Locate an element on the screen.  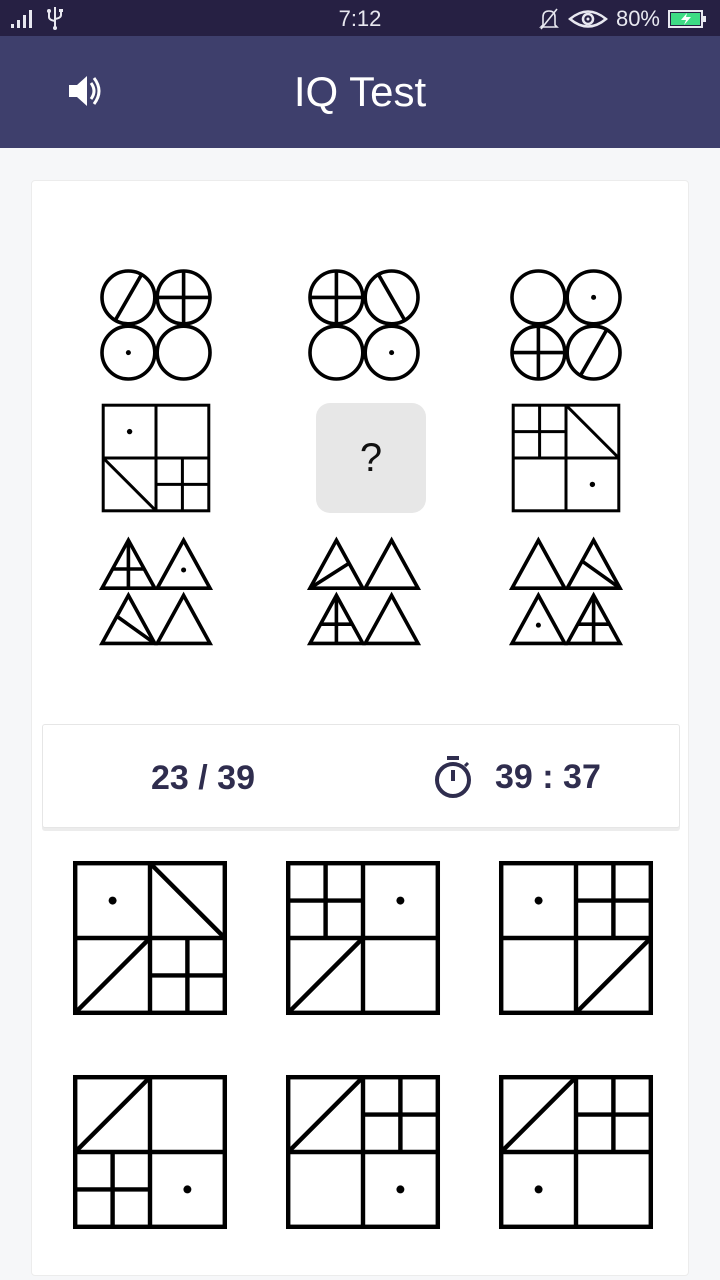
missing-figure-placeholder: ? is located at coordinates (371, 458).